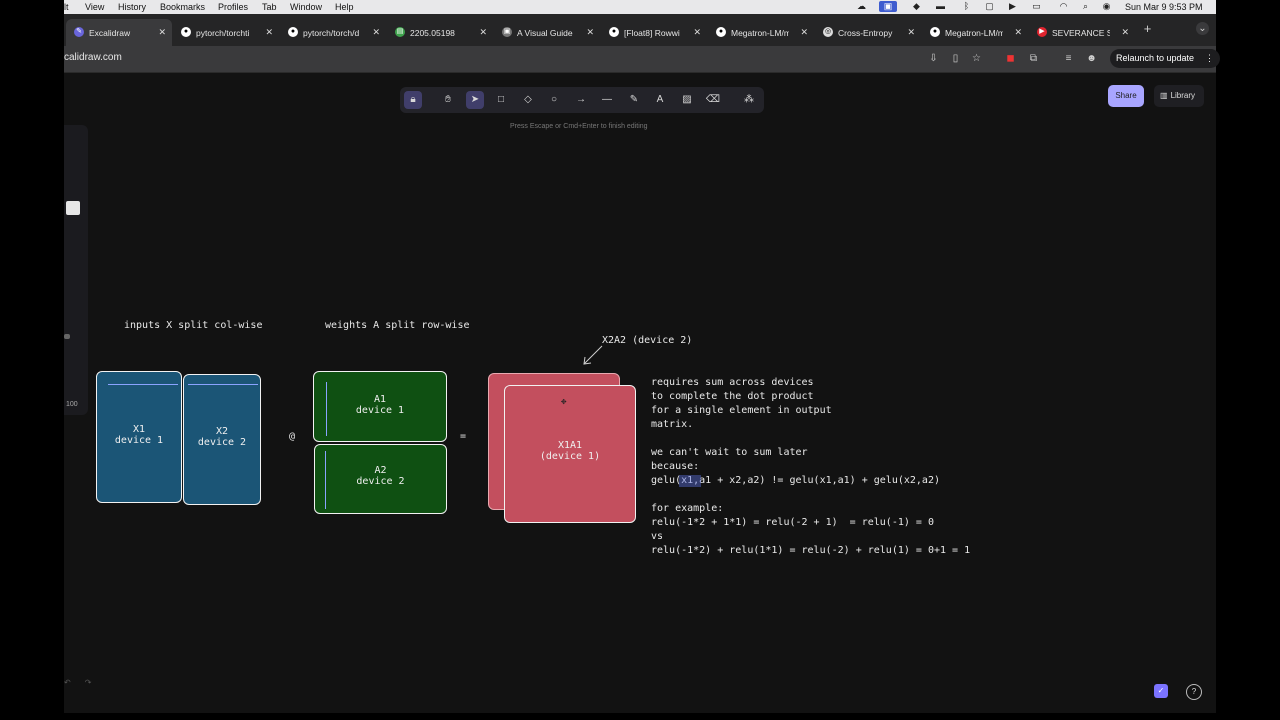  Describe the element at coordinates (570, 454) in the screenshot. I see `x1a1-block: X1A1 (device 1)` at that location.